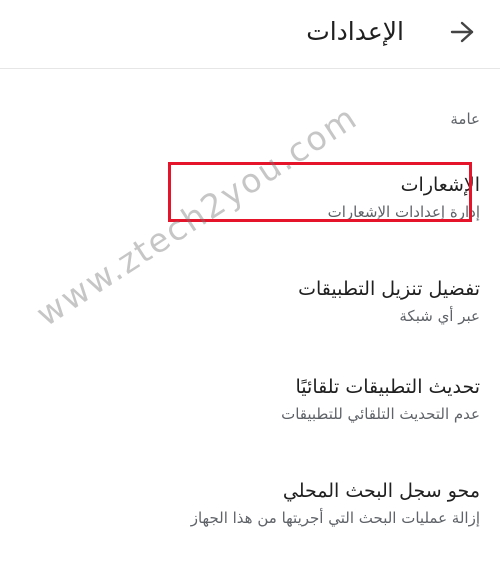  What do you see at coordinates (355, 31) in the screenshot?
I see `page-title: الإعدادات` at bounding box center [355, 31].